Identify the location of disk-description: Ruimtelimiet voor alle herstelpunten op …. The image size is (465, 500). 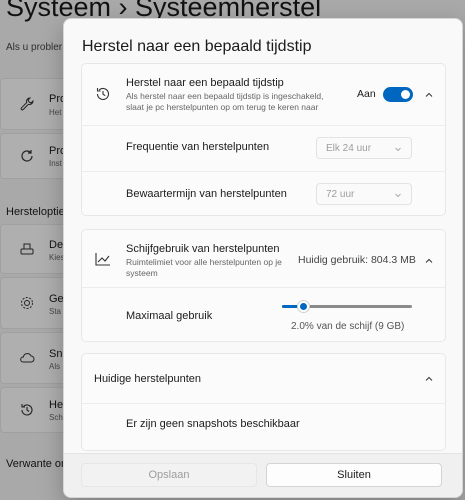
(204, 267).